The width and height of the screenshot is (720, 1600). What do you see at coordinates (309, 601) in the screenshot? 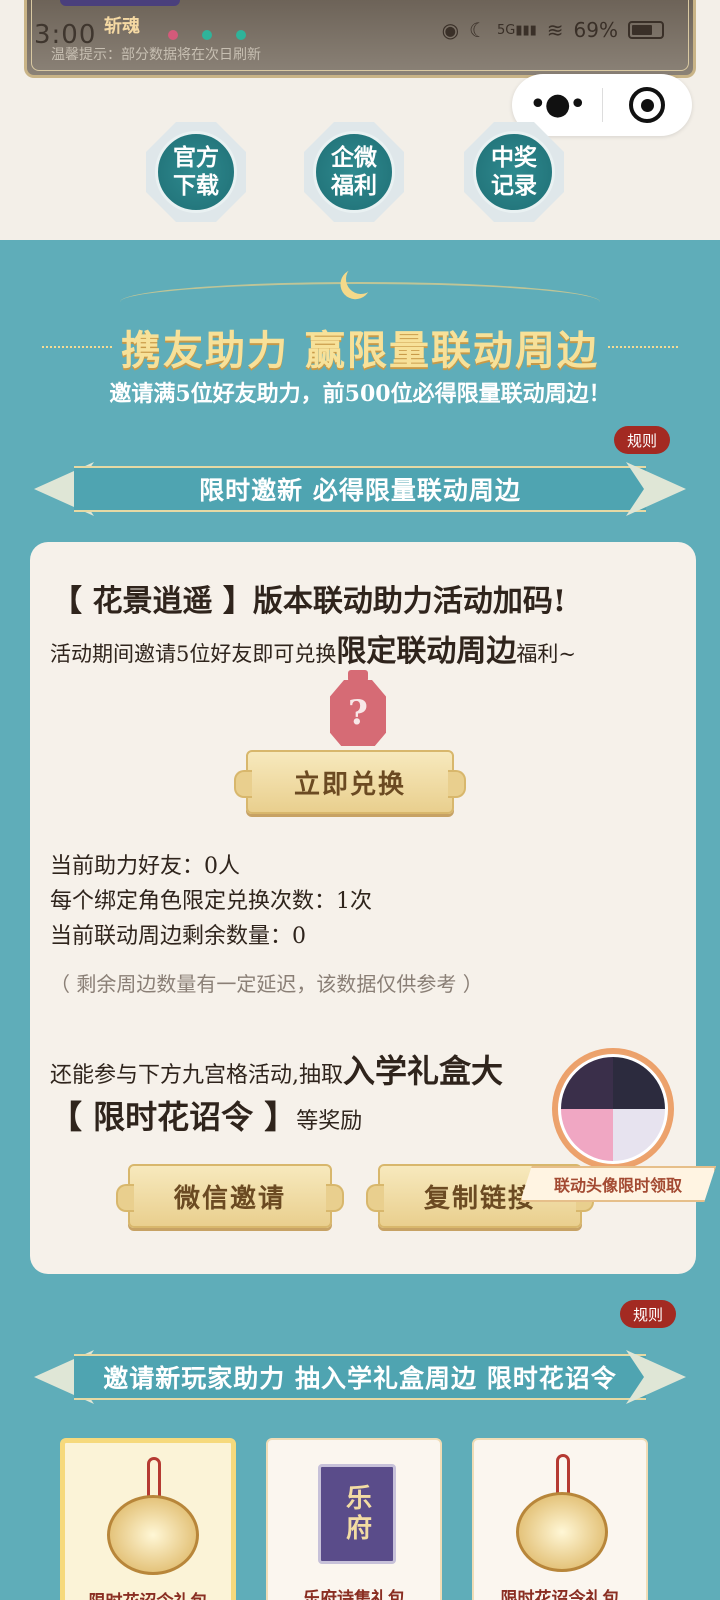
I see `card-title: 【 花景逍遥 】版本联动助力活动加码!` at bounding box center [309, 601].